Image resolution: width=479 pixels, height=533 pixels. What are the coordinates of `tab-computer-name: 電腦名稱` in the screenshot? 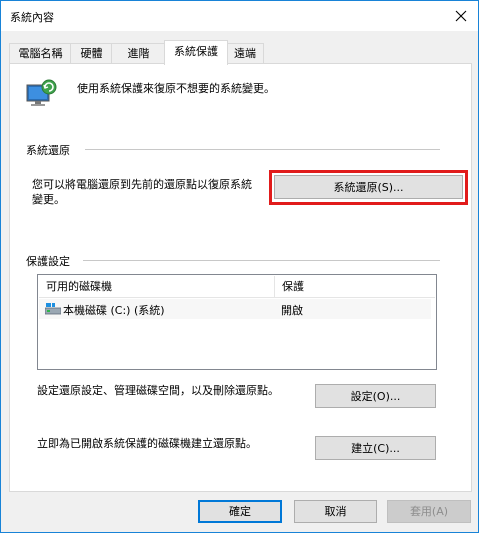 It's located at (40, 53).